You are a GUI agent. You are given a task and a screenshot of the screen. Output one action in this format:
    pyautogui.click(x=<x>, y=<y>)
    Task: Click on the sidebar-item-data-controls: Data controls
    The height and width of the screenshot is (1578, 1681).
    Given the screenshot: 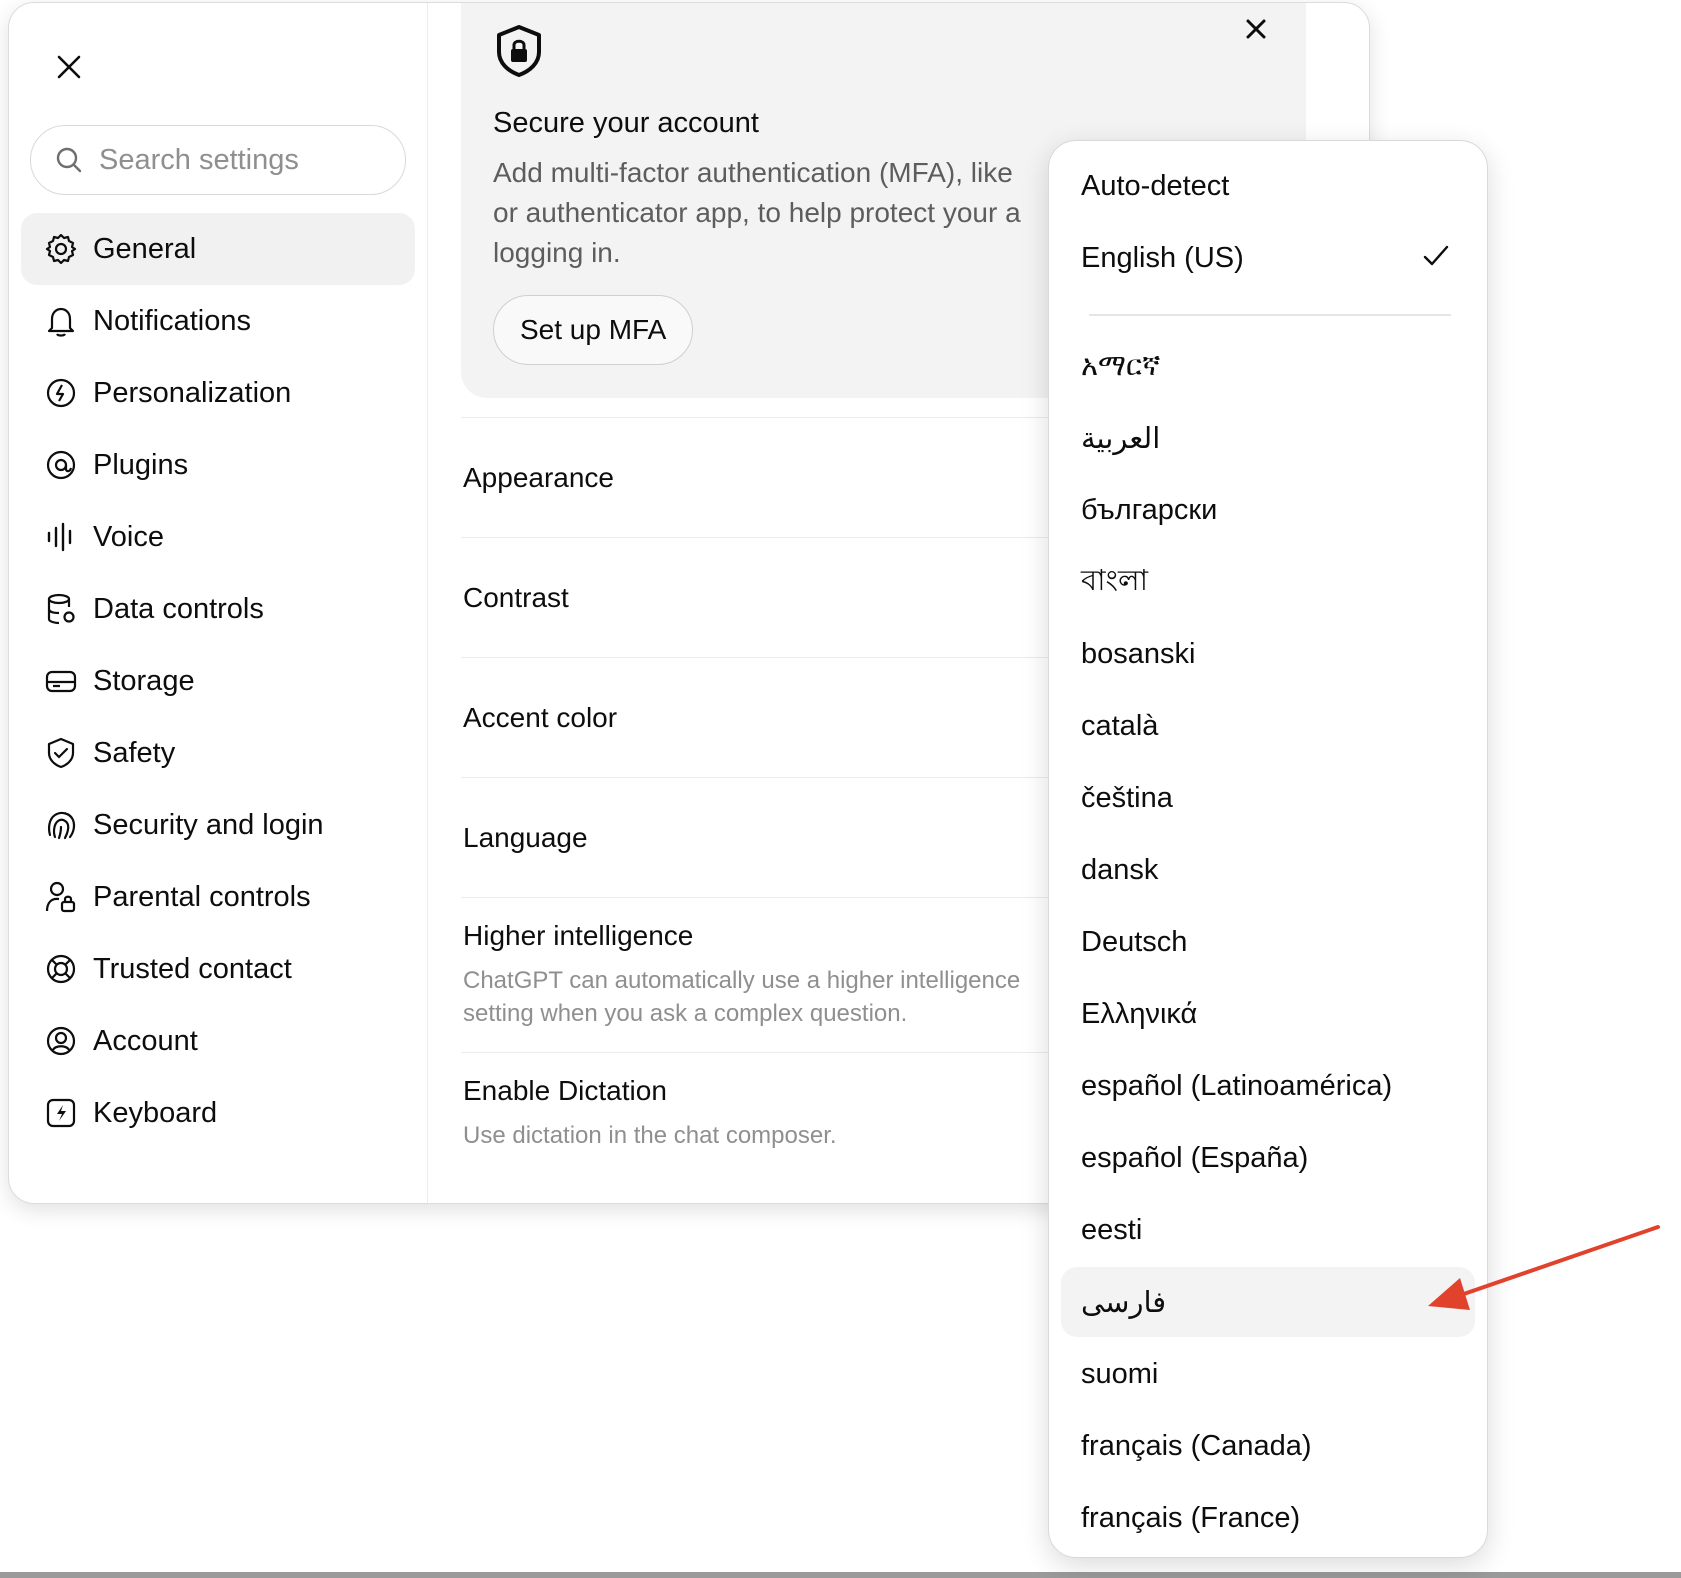 What is the action you would take?
    pyautogui.click(x=218, y=609)
    